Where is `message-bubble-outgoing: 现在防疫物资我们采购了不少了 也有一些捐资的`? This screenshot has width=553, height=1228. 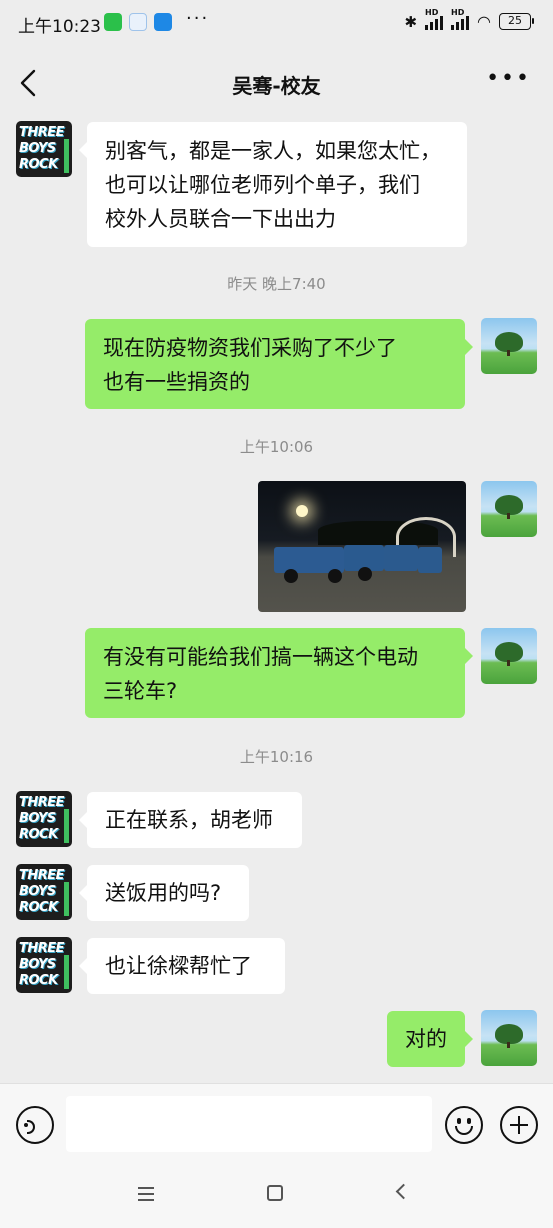 message-bubble-outgoing: 现在防疫物资我们采购了不少了 也有一些捐资的 is located at coordinates (279, 364).